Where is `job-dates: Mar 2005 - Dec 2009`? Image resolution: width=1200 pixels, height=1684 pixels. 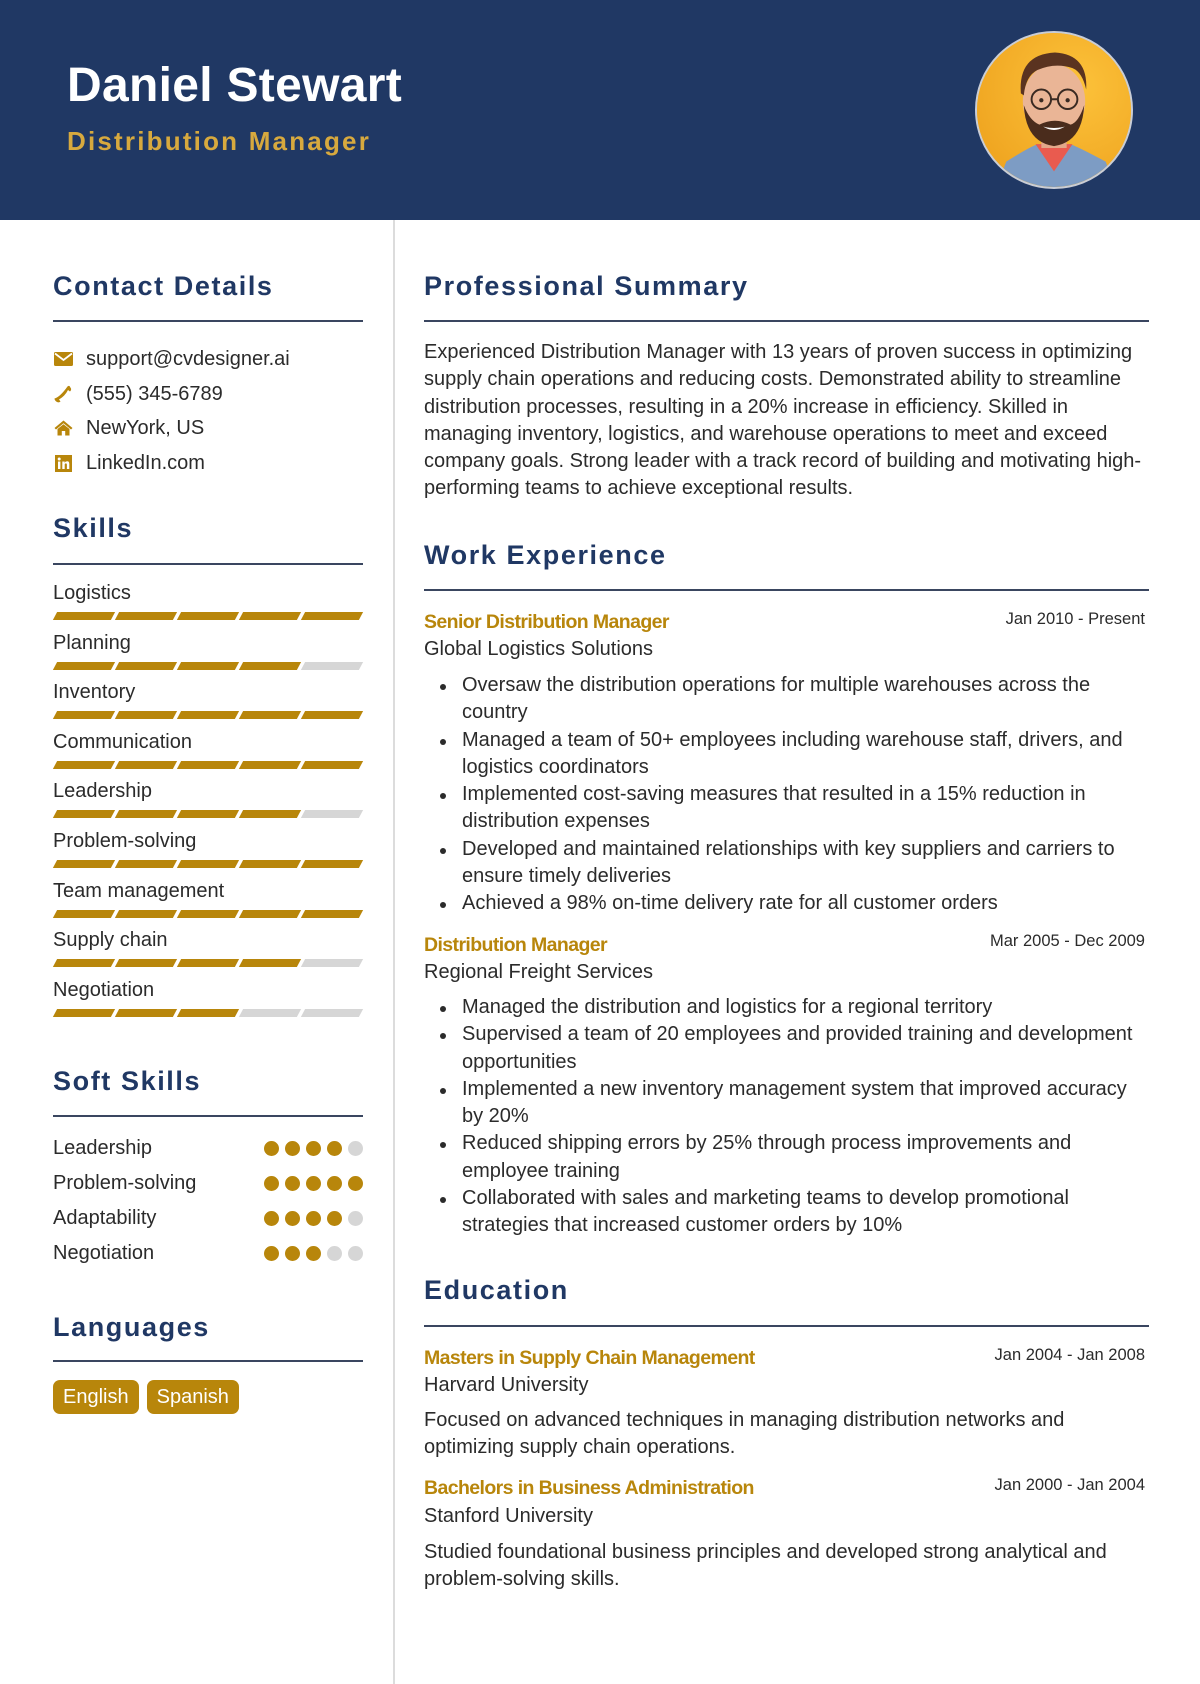
job-dates: Mar 2005 - Dec 2009 is located at coordinates (1067, 941).